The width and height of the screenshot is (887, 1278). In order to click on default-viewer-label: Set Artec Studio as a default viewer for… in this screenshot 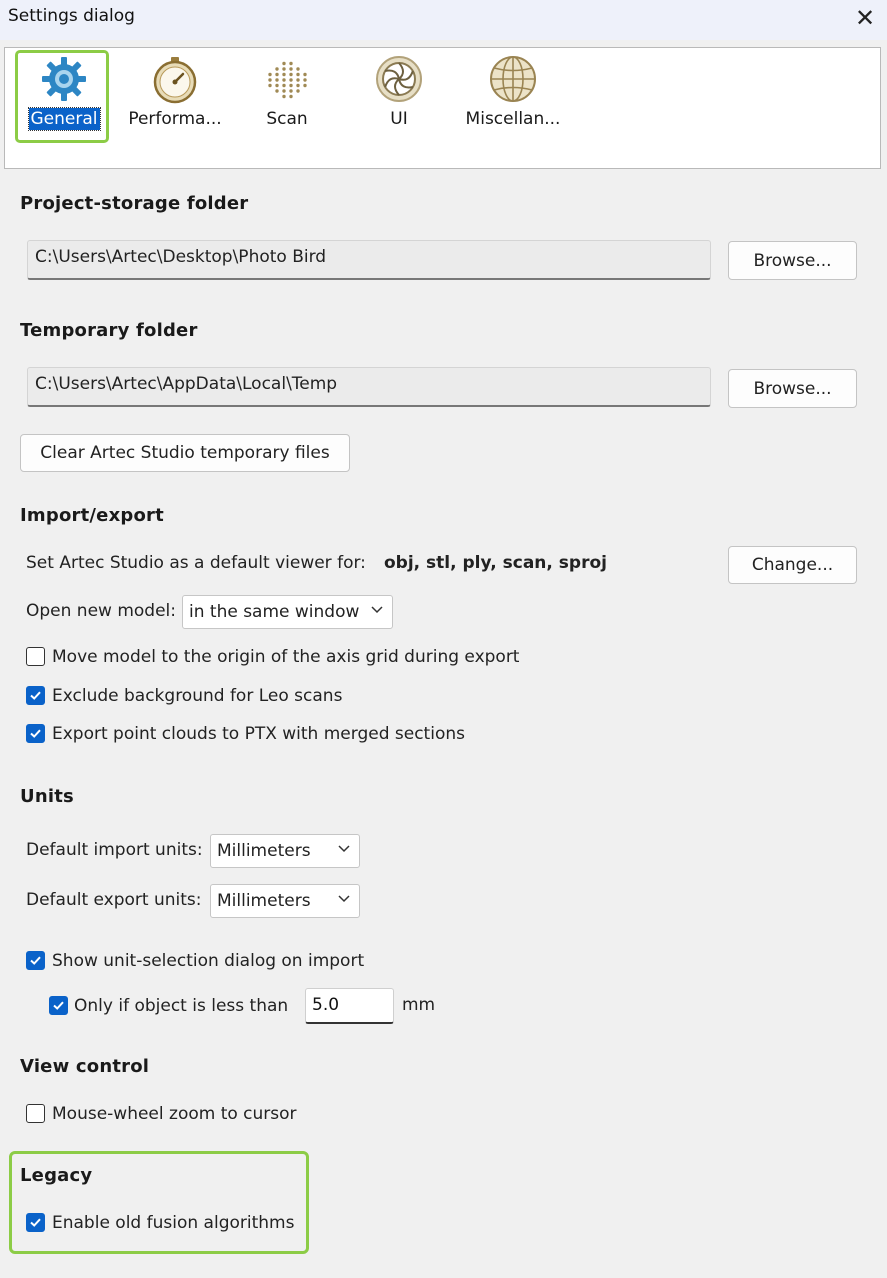, I will do `click(196, 563)`.